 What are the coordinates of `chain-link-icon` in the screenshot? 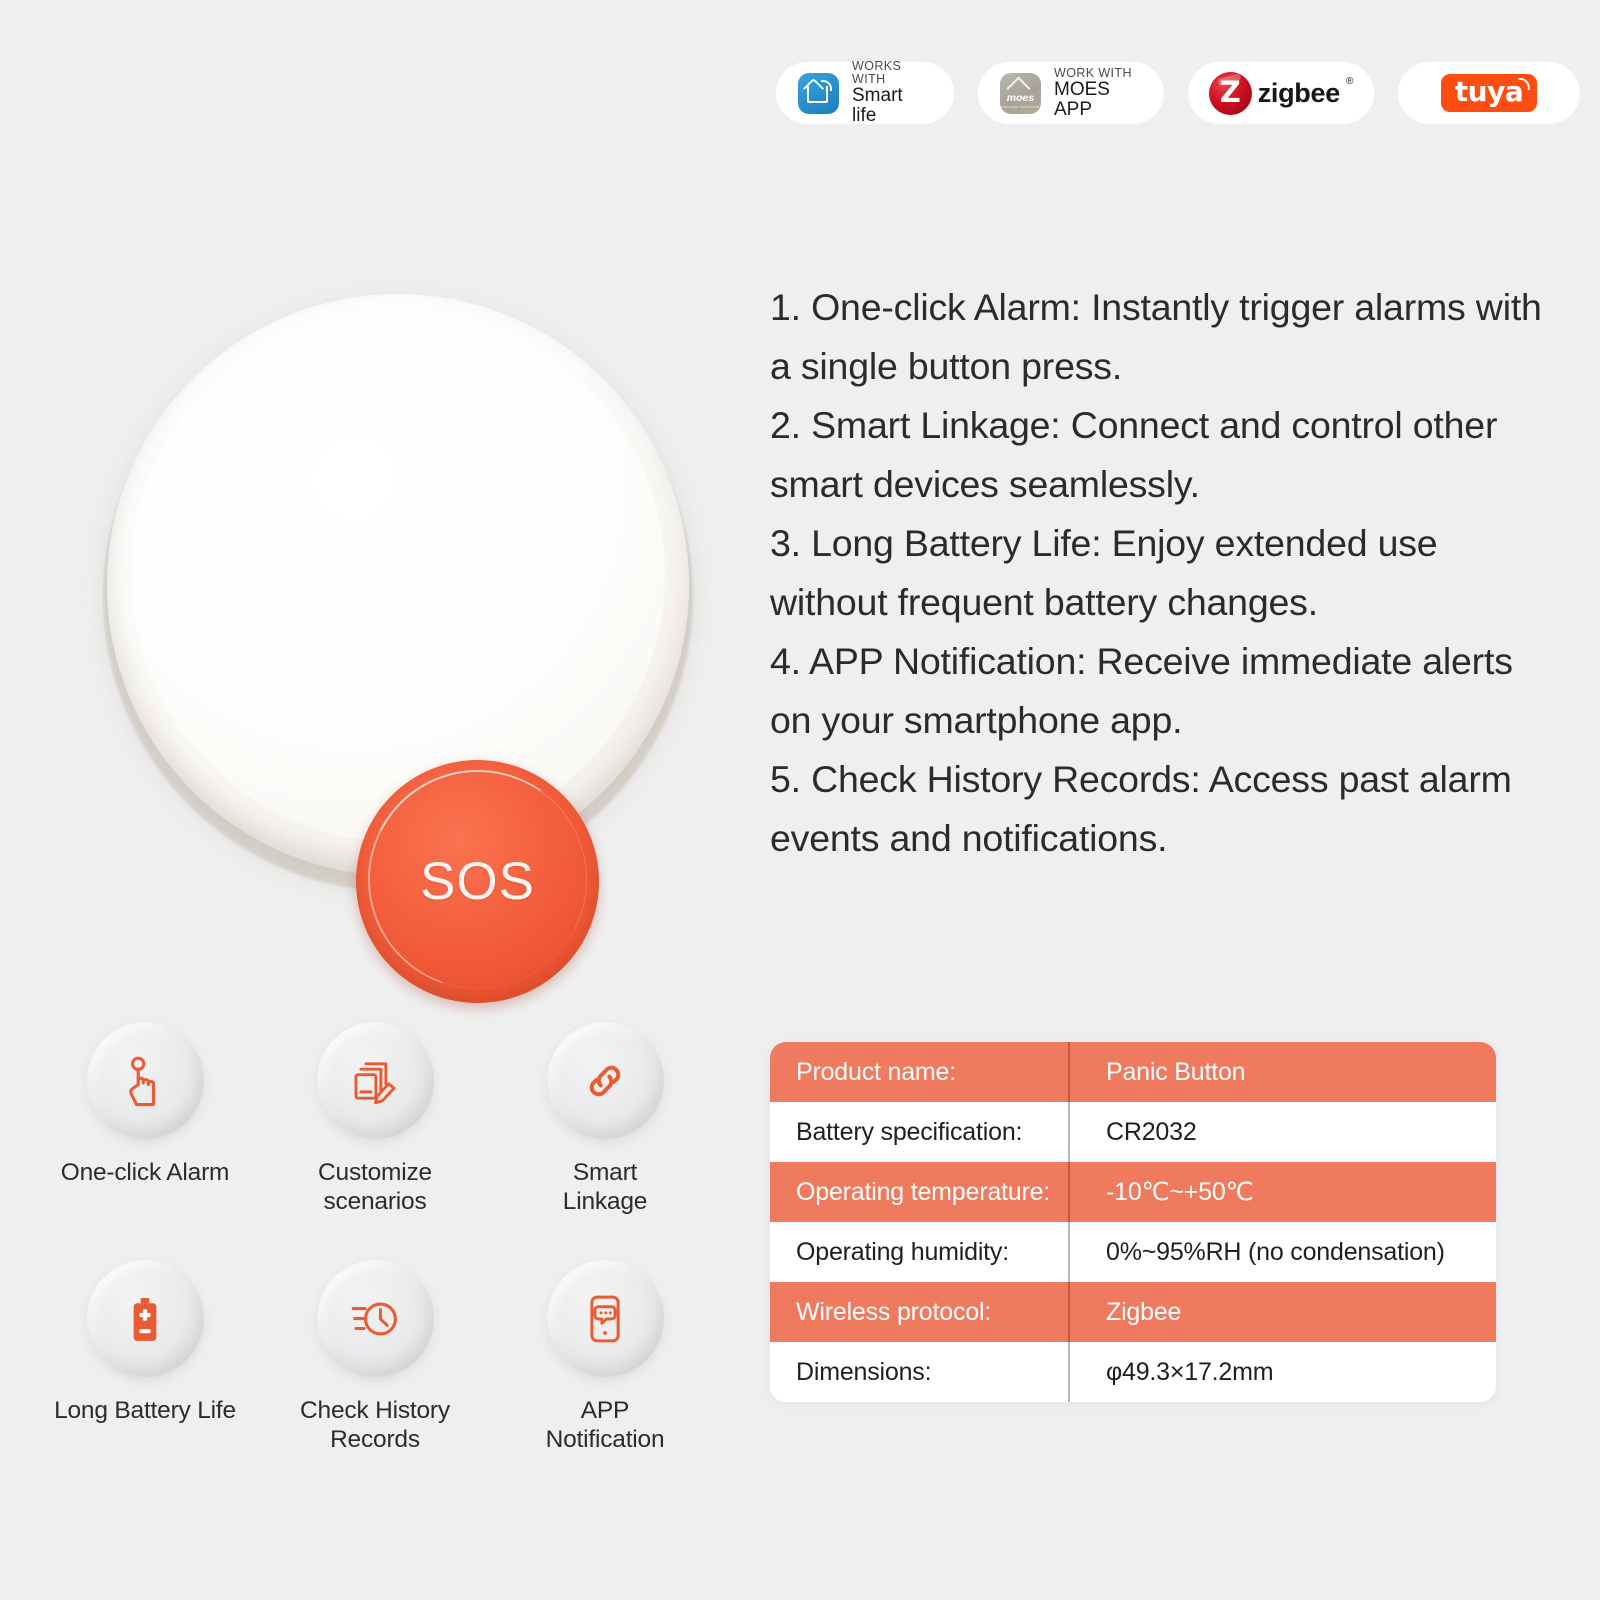 It's located at (605, 1080).